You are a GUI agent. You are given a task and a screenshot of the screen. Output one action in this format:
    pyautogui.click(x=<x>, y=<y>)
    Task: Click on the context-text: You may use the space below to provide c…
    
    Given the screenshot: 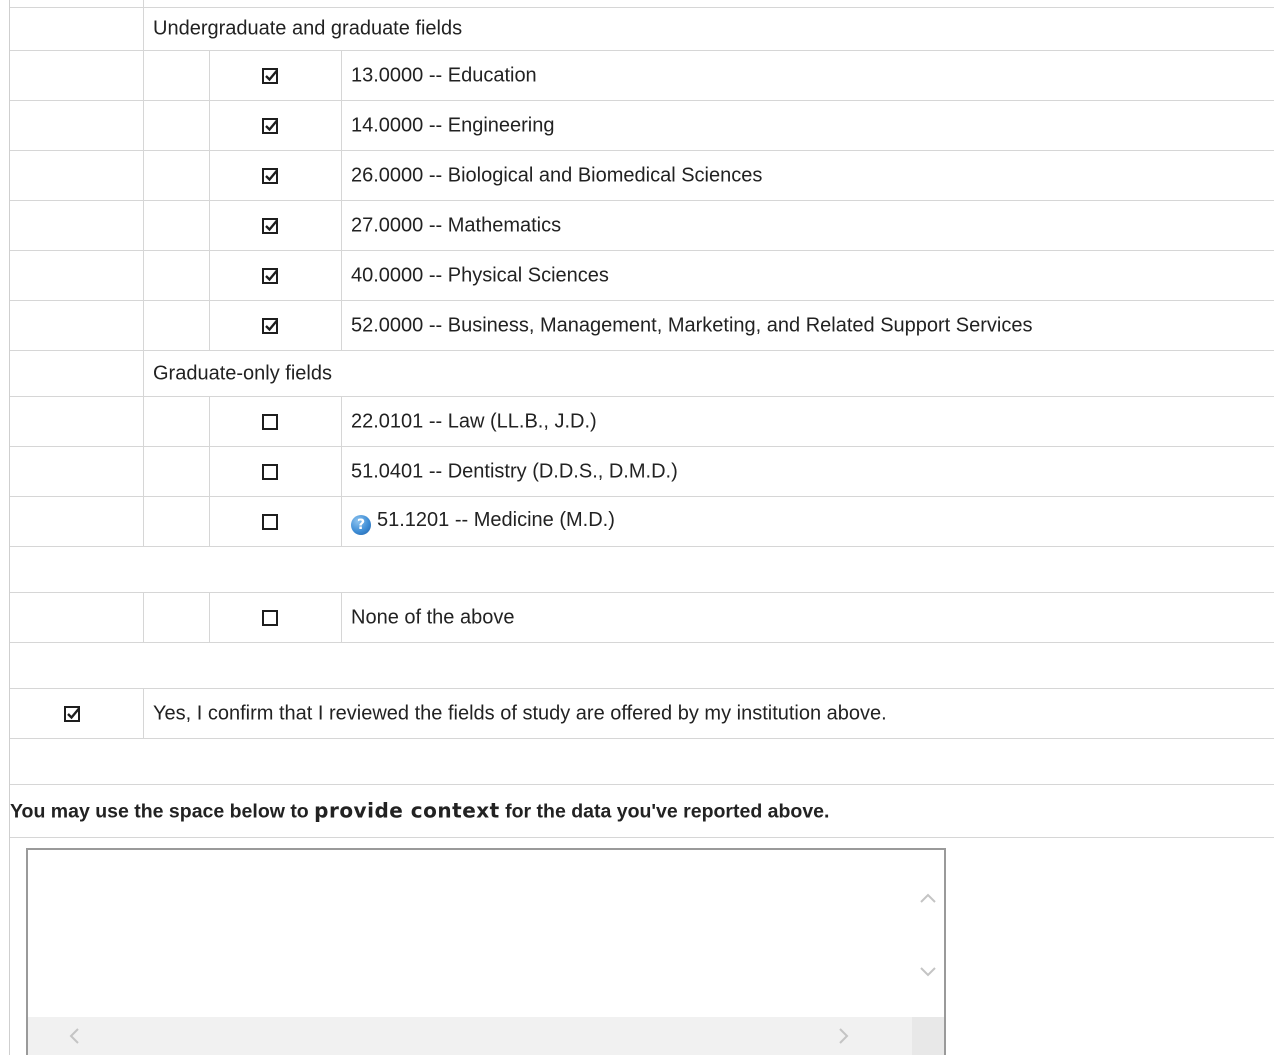 What is the action you would take?
    pyautogui.click(x=419, y=811)
    